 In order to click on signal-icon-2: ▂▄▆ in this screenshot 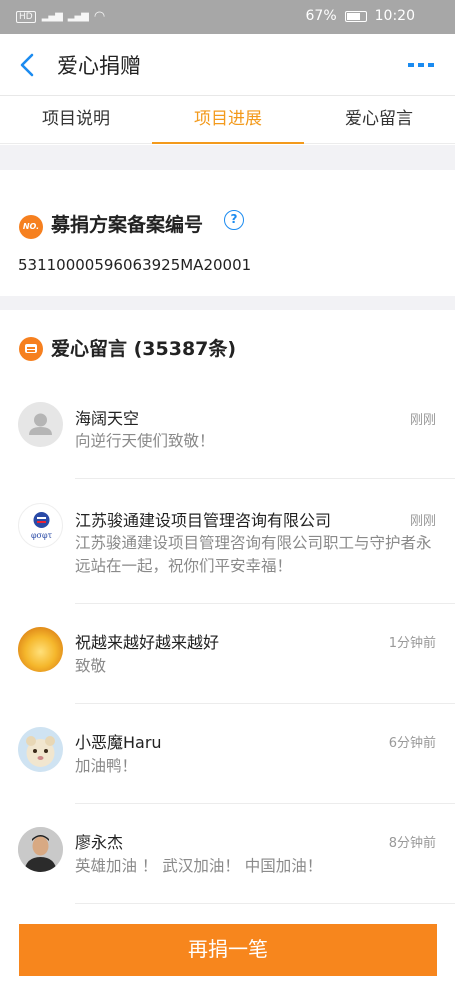, I will do `click(78, 16)`.